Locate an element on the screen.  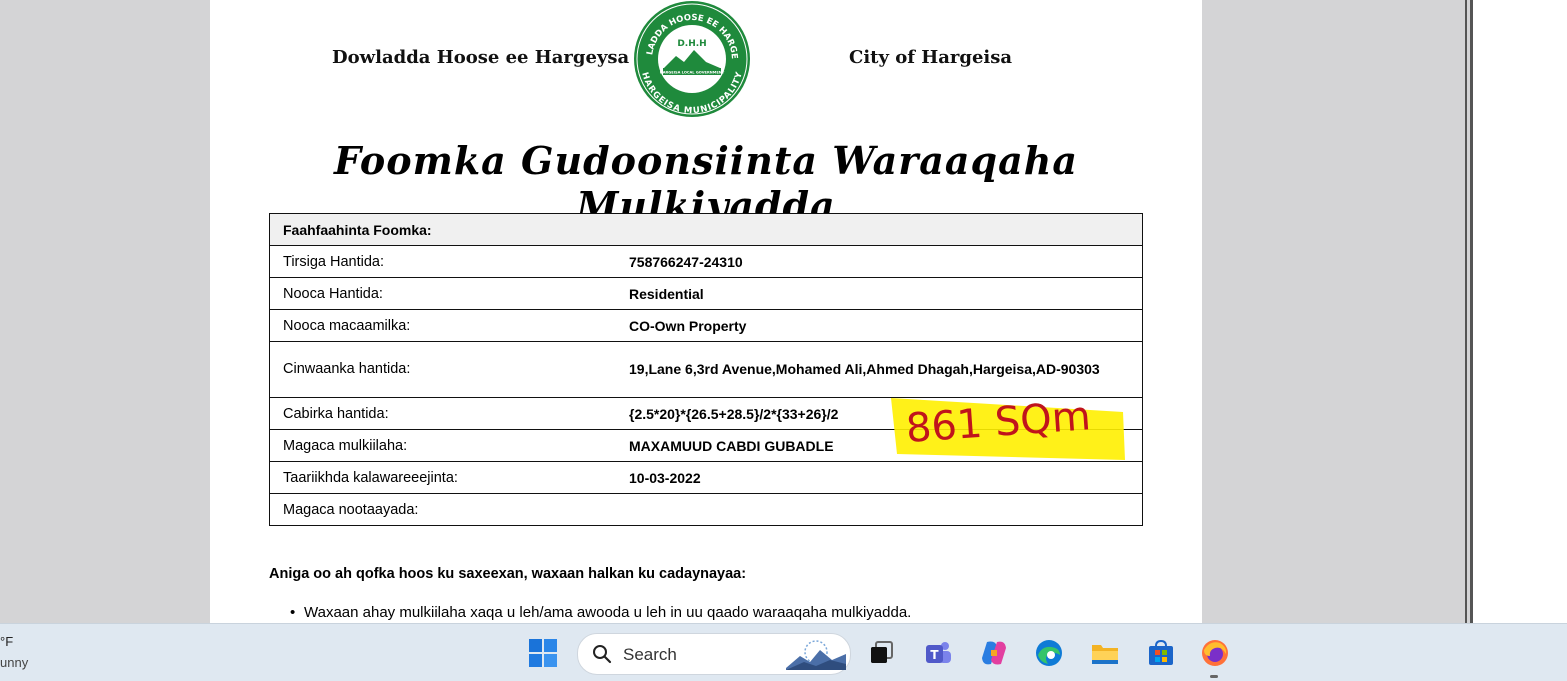
header-right-text: City of Hargeisa is located at coordinates (931, 57).